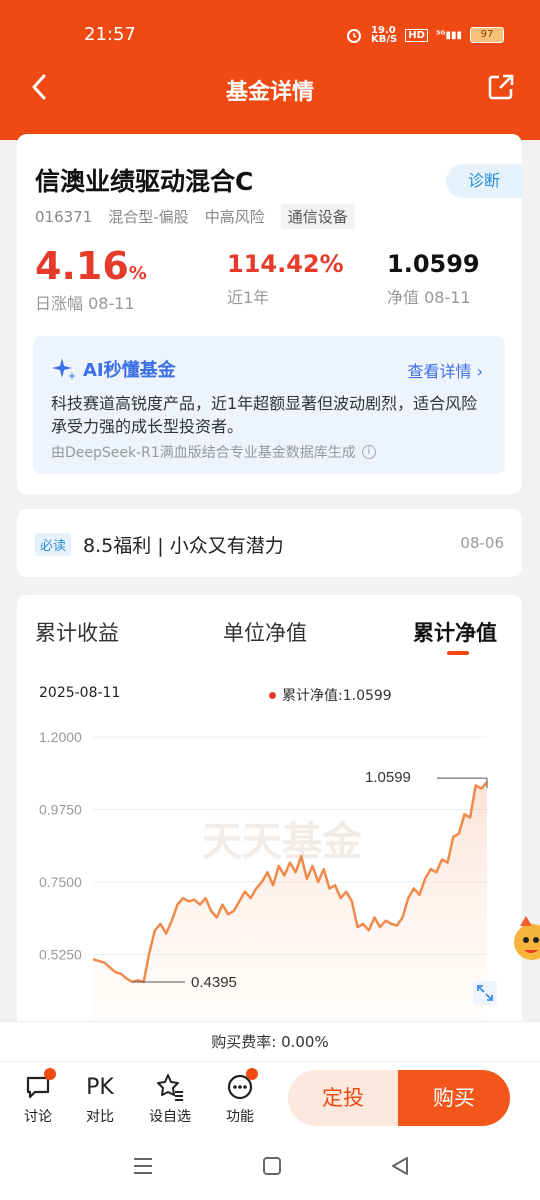  What do you see at coordinates (433, 264) in the screenshot?
I see `nav-value: 1.0599` at bounding box center [433, 264].